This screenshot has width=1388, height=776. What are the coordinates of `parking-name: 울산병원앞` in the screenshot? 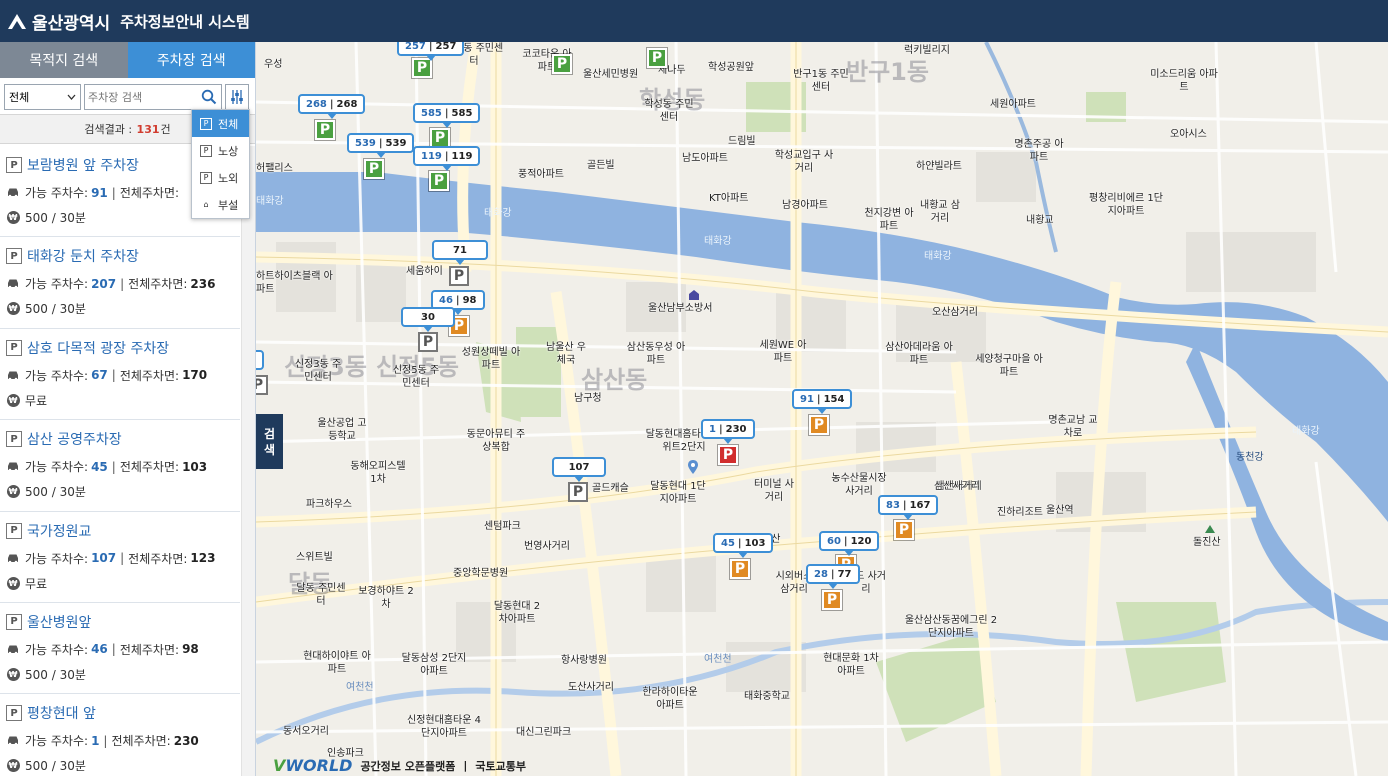 It's located at (59, 622).